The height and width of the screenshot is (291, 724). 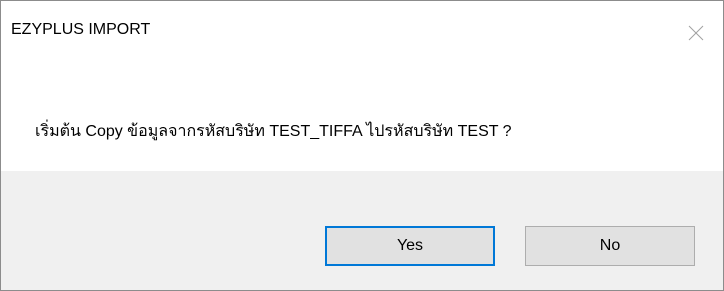 I want to click on close-icon, so click(x=696, y=33).